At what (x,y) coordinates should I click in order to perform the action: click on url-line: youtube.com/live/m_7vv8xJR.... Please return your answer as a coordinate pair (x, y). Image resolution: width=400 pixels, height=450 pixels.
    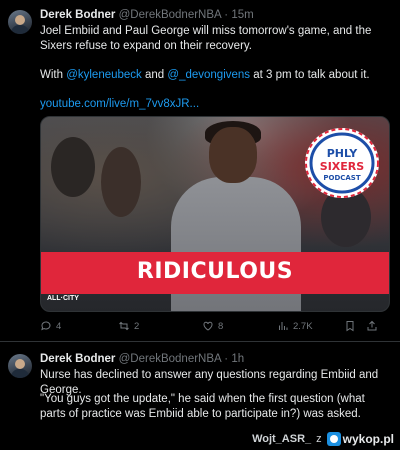
    Looking at the image, I should click on (214, 104).